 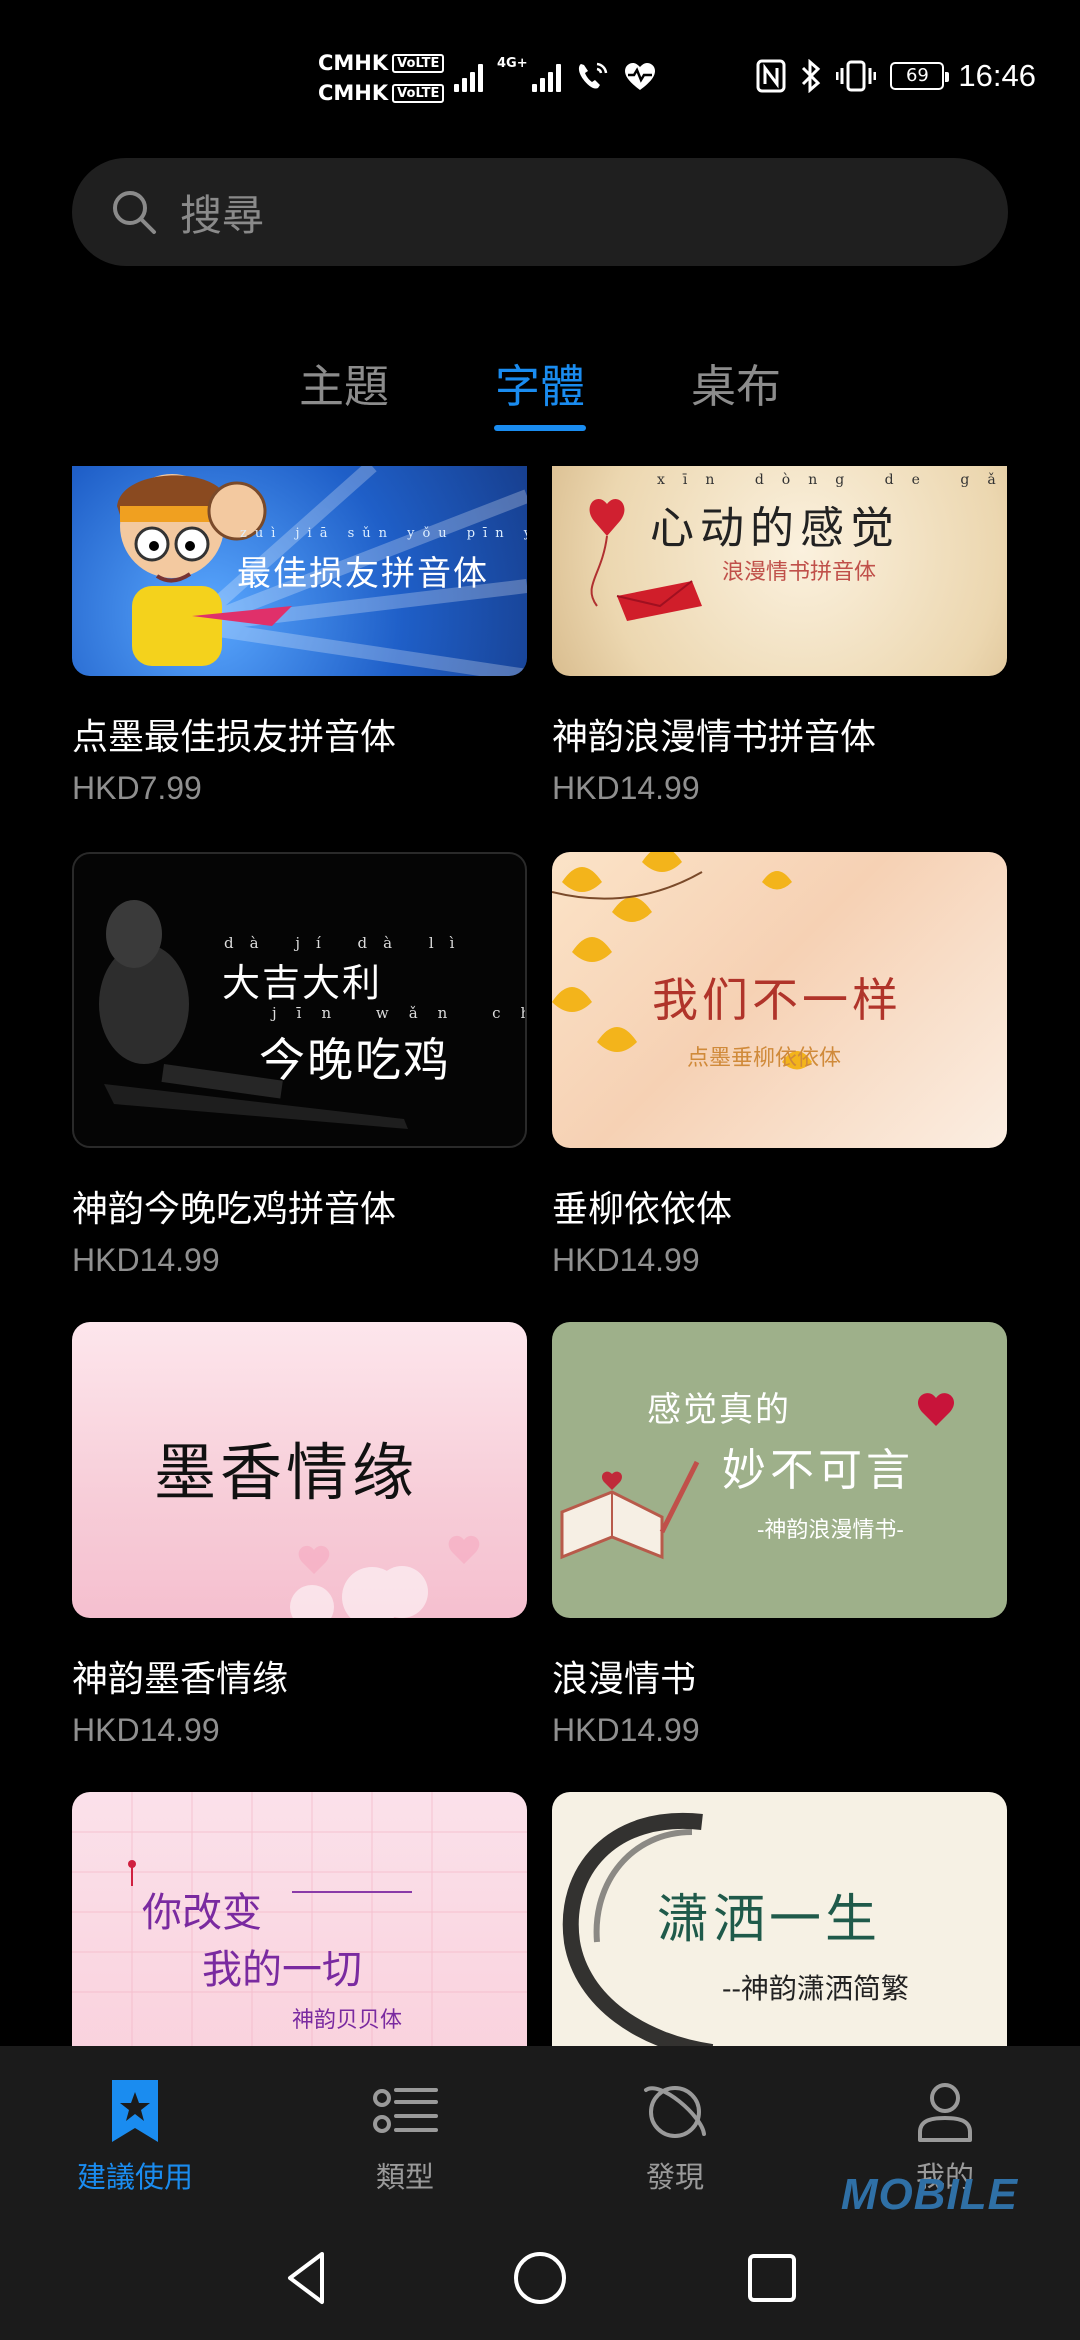 I want to click on preview-subtext: 点墨垂柳依依体, so click(x=764, y=1058).